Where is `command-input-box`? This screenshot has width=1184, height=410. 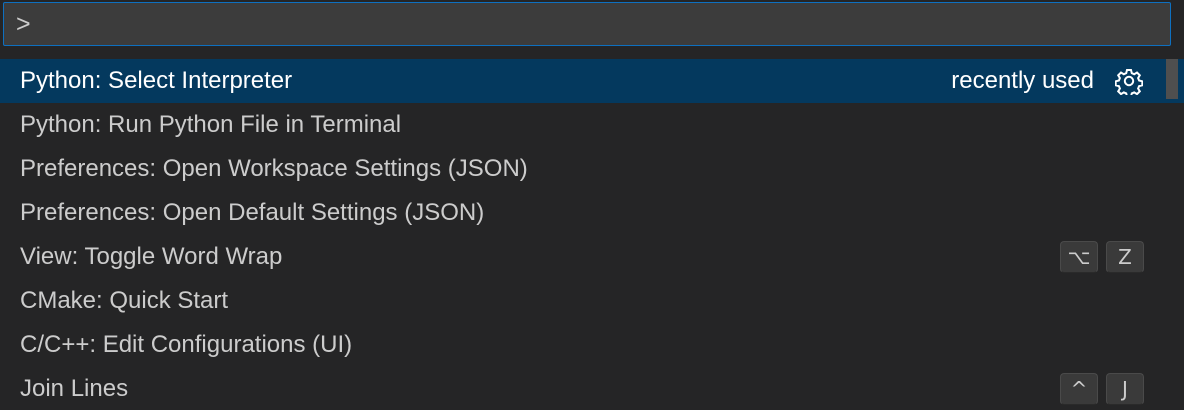
command-input-box is located at coordinates (587, 24).